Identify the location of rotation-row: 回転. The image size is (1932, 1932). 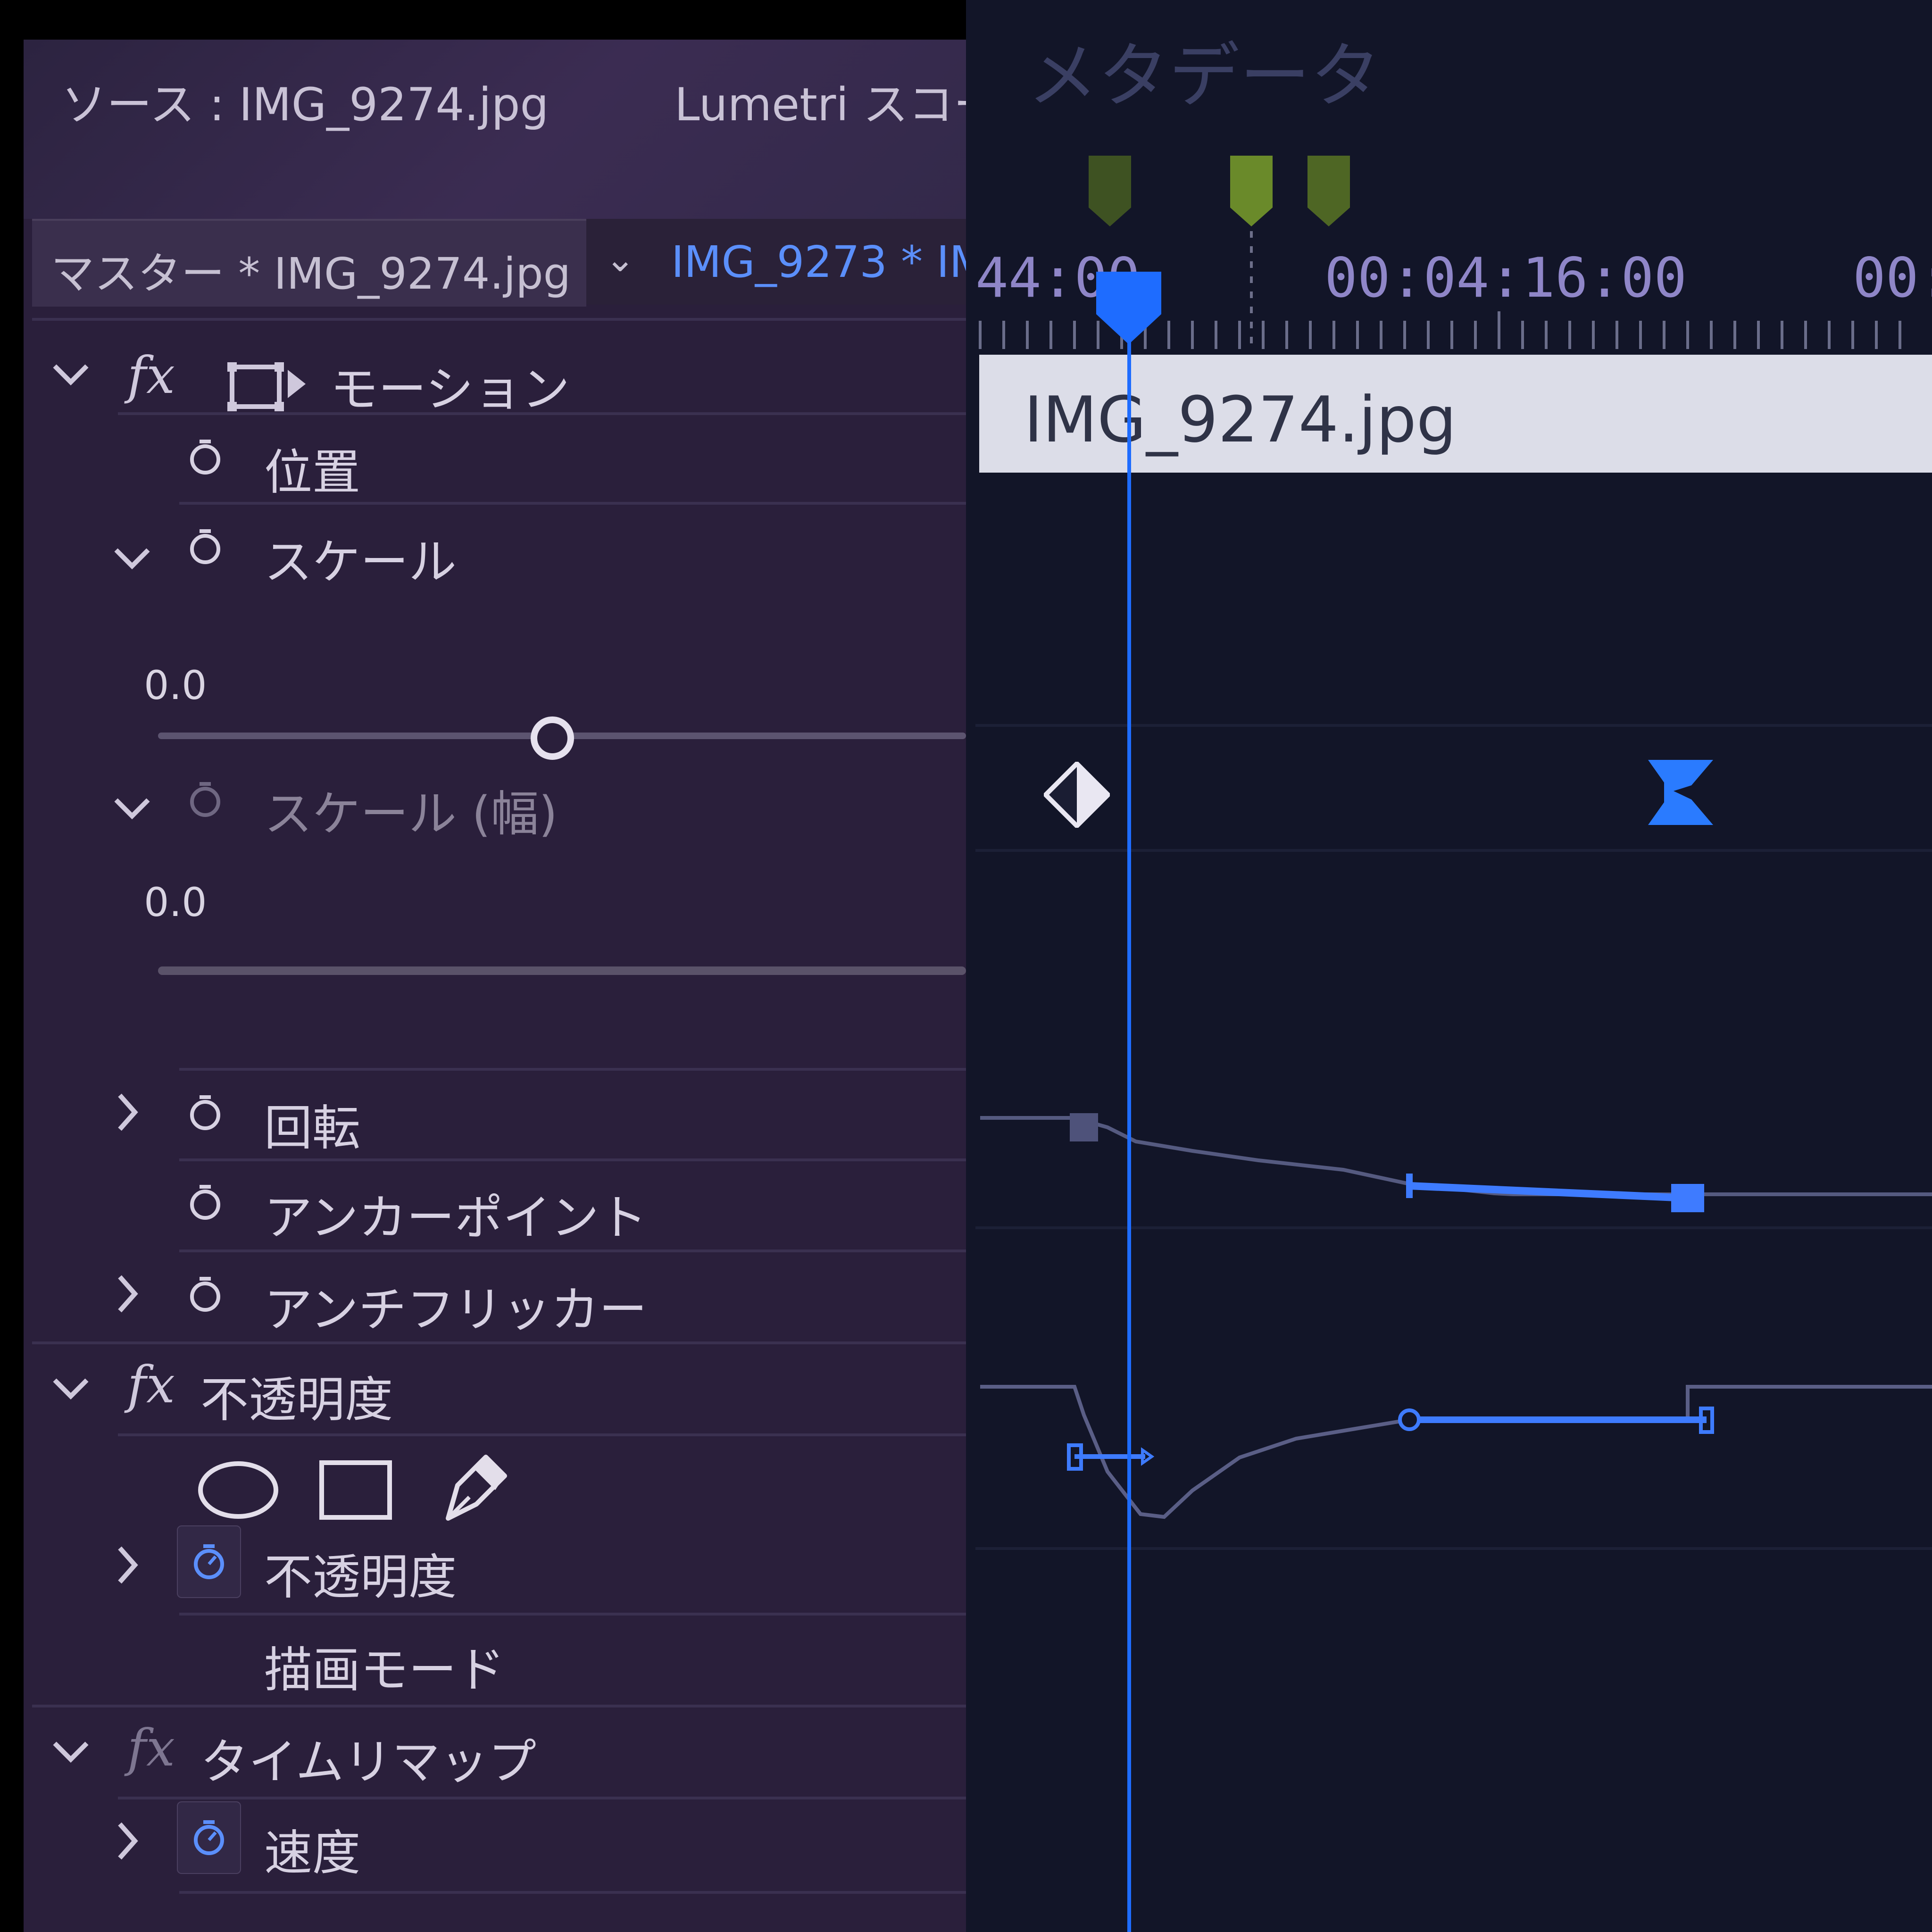
(495, 1122).